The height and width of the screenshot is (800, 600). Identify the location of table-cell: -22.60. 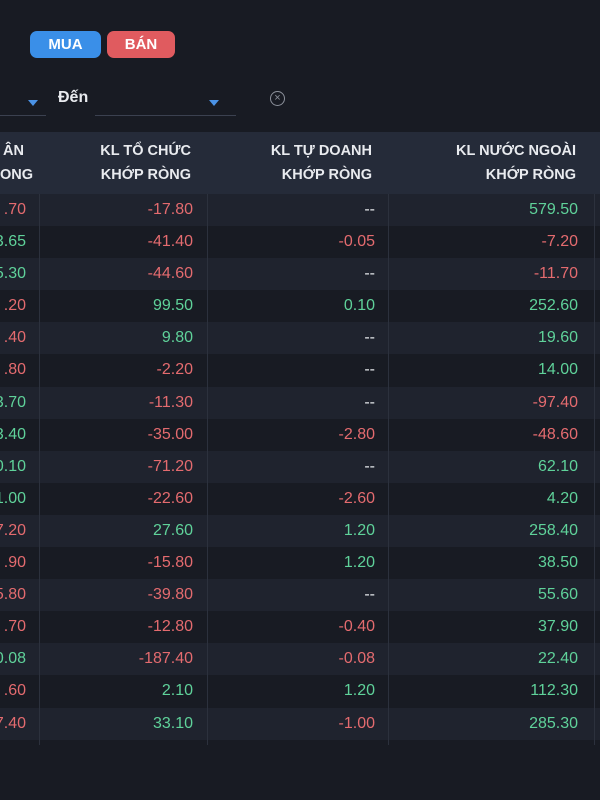
(170, 498).